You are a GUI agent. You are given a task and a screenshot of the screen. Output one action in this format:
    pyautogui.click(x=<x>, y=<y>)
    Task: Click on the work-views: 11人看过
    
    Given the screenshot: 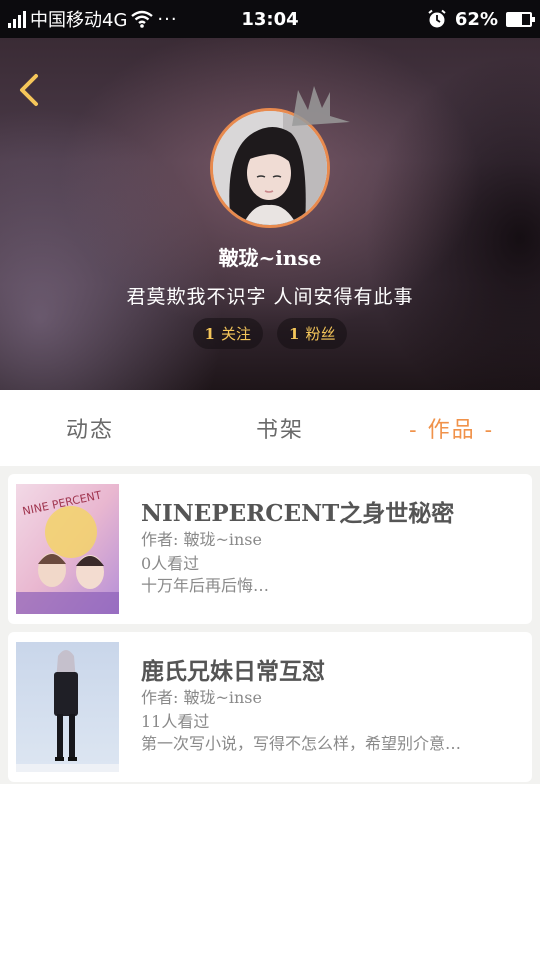 What is the action you would take?
    pyautogui.click(x=175, y=721)
    